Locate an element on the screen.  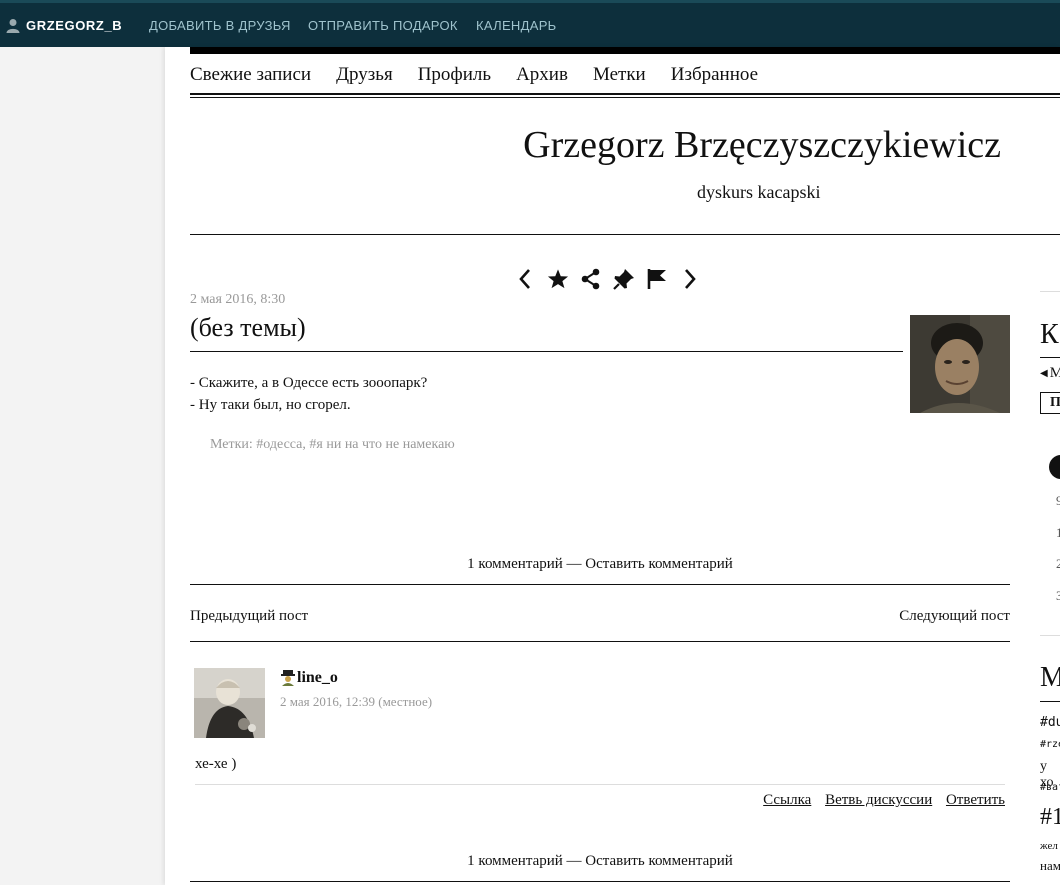
comment-actions: Ссылка Ветвь дискуссии Ответить is located at coordinates (879, 800).